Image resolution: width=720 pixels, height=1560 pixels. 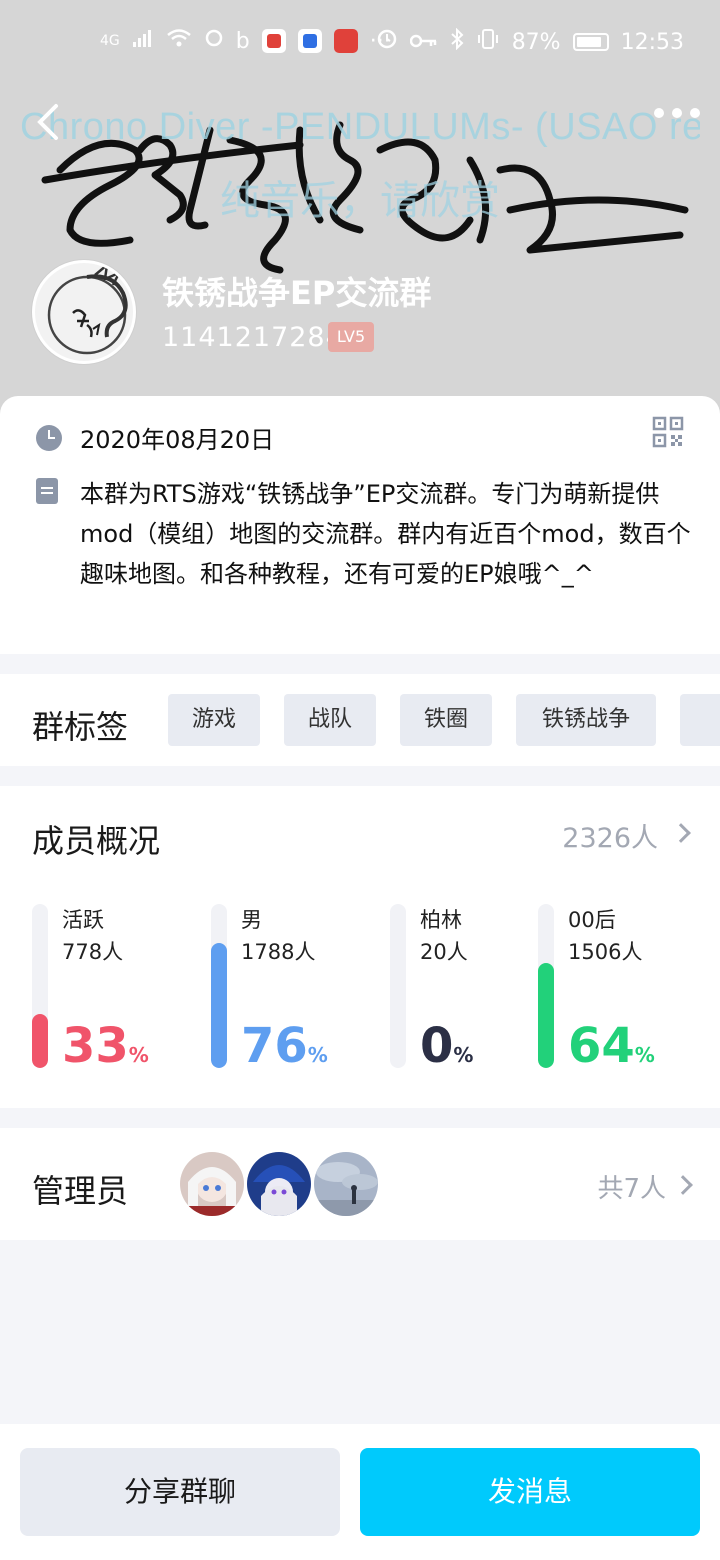 I want to click on bluetooth-icon, so click(x=457, y=41).